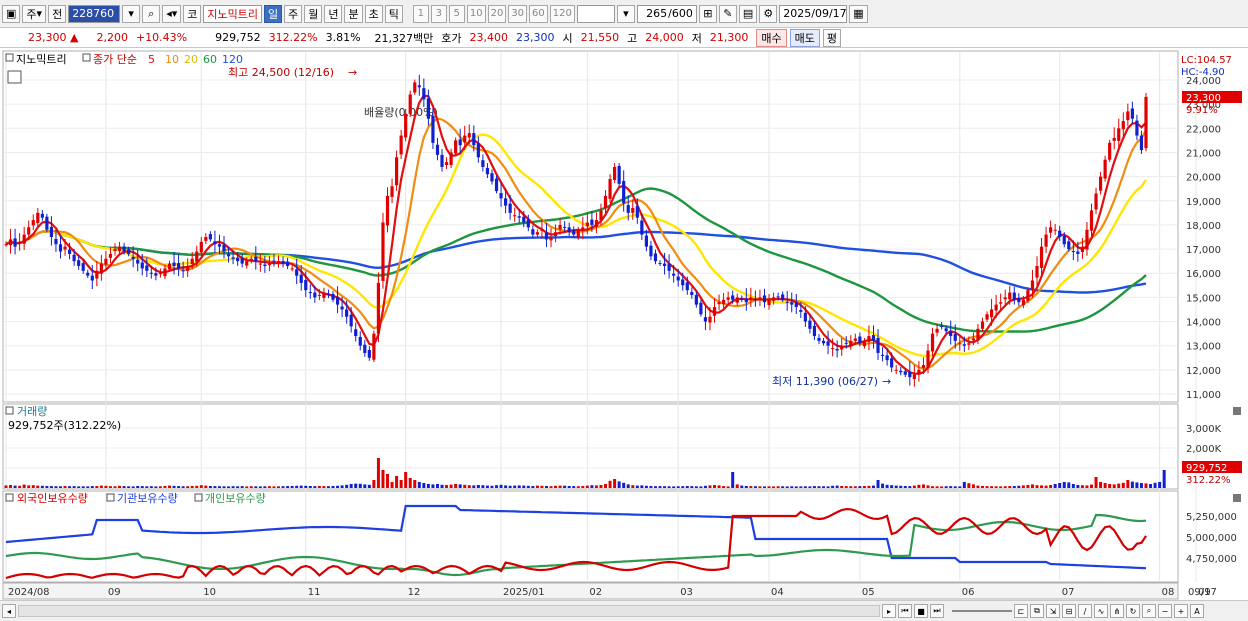 The image size is (1248, 621). I want to click on export-icon: ⇲, so click(1053, 611).